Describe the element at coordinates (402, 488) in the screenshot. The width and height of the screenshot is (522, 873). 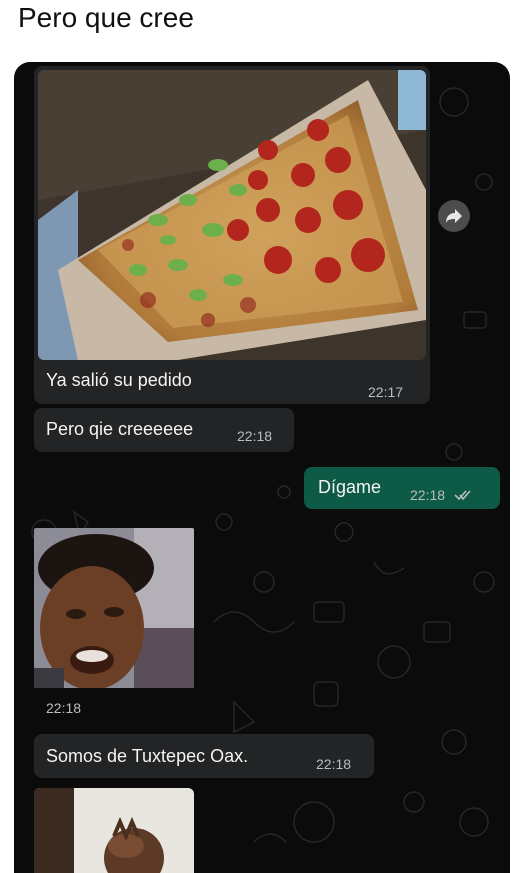
I see `outgoing-text-message: Dígame 22:18` at that location.